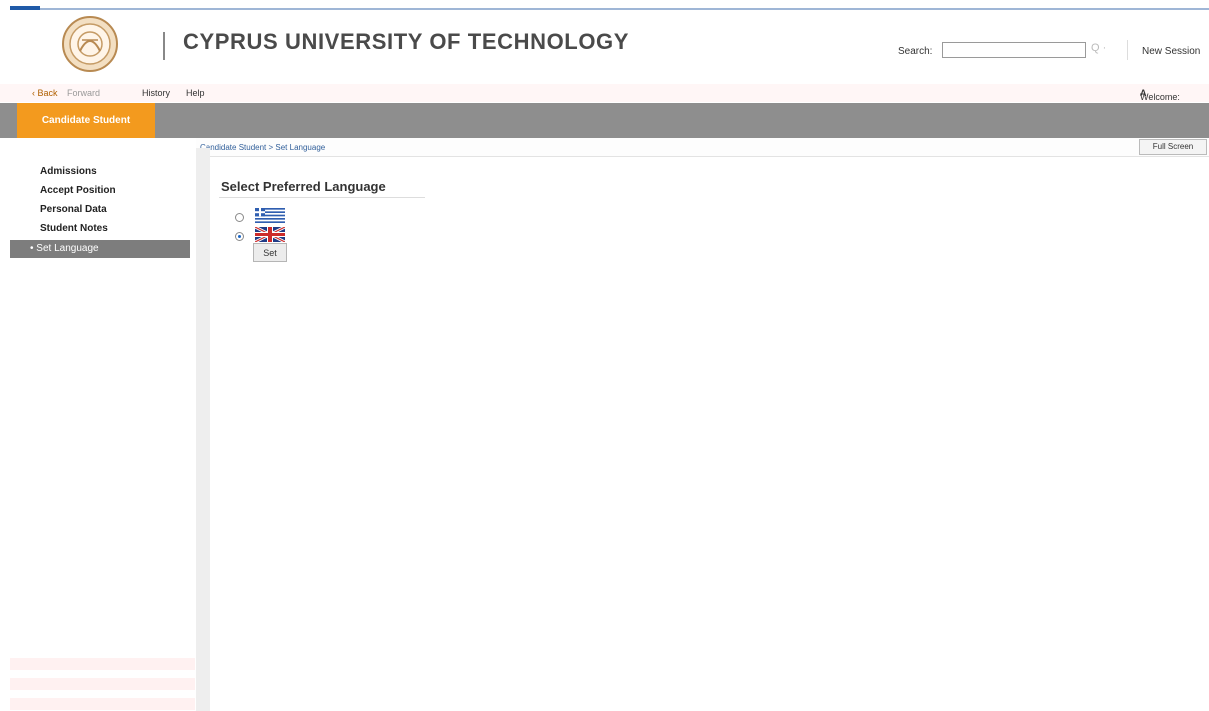  I want to click on help-link: Help, so click(195, 93).